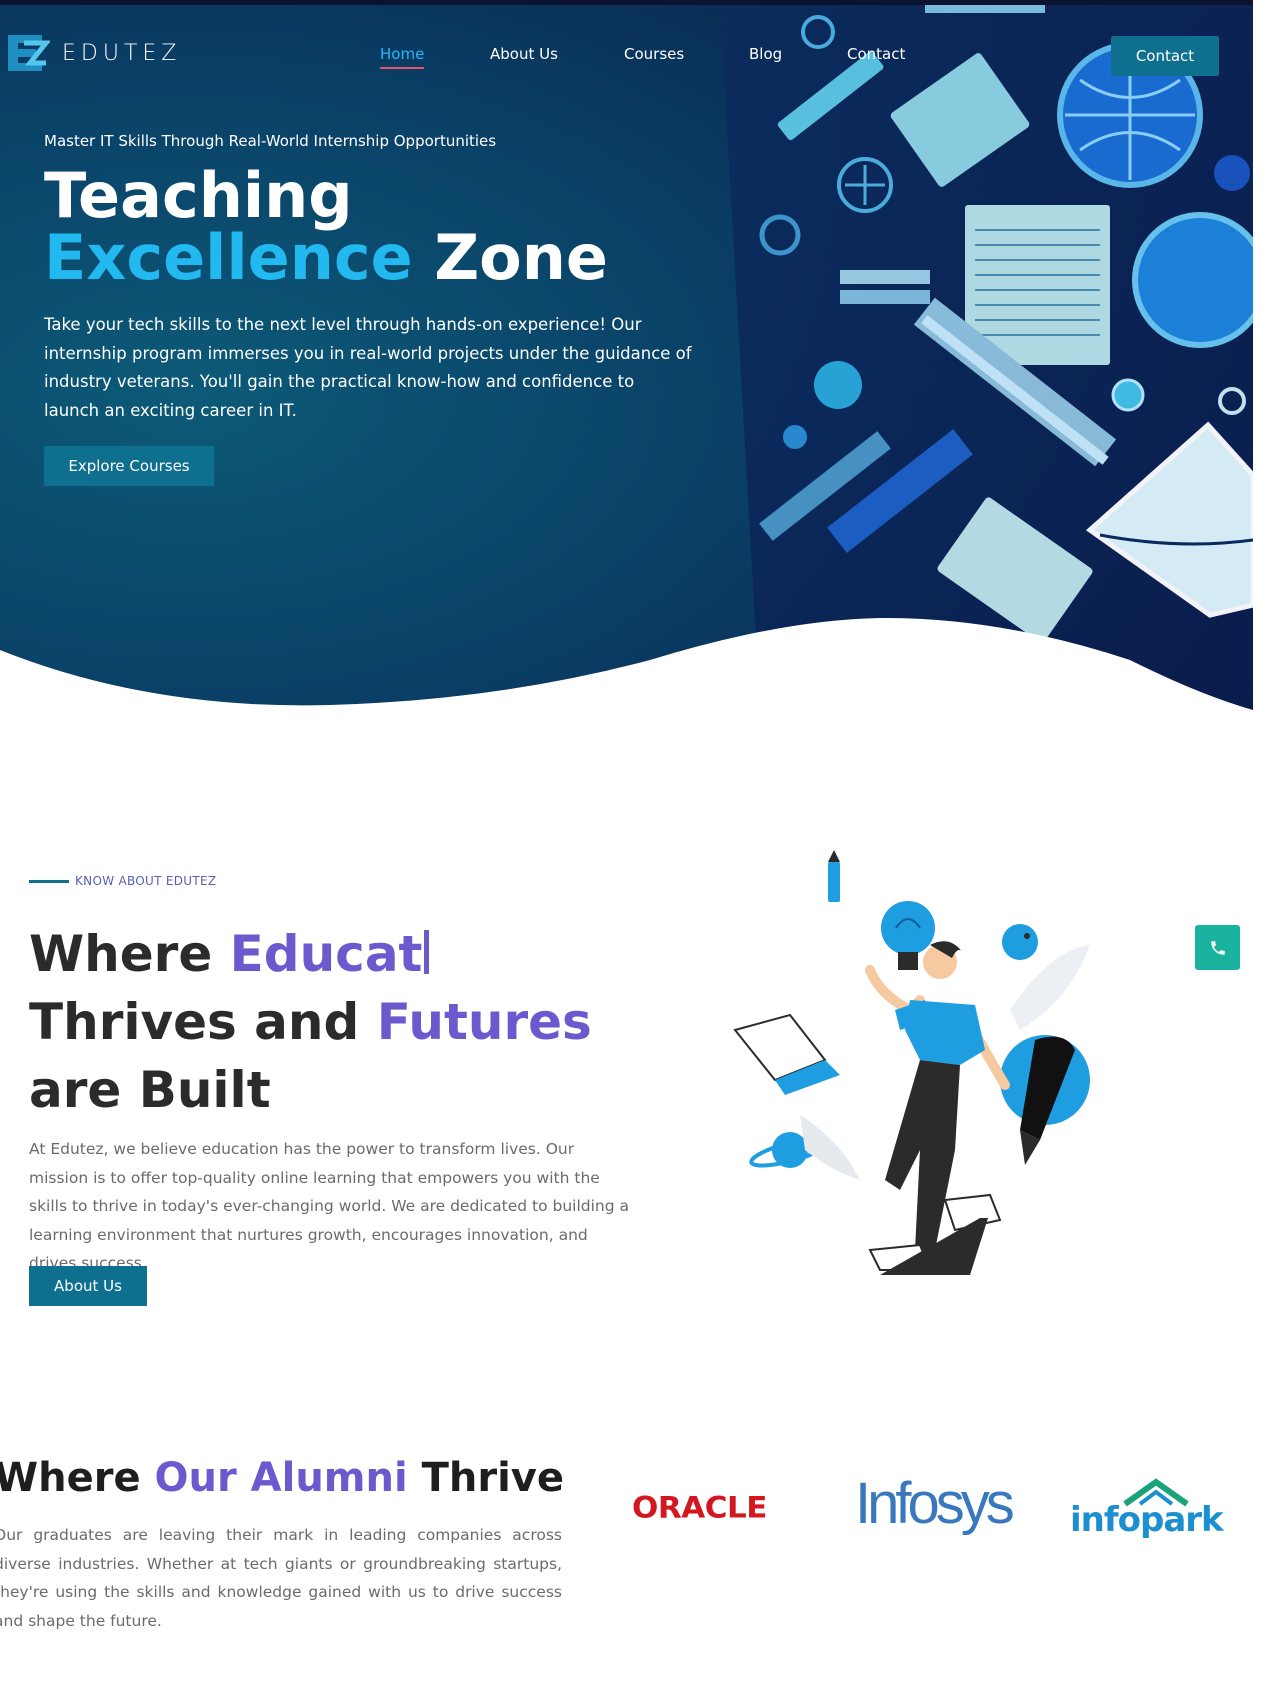  I want to click on infopark-logo: infopark, so click(1147, 1520).